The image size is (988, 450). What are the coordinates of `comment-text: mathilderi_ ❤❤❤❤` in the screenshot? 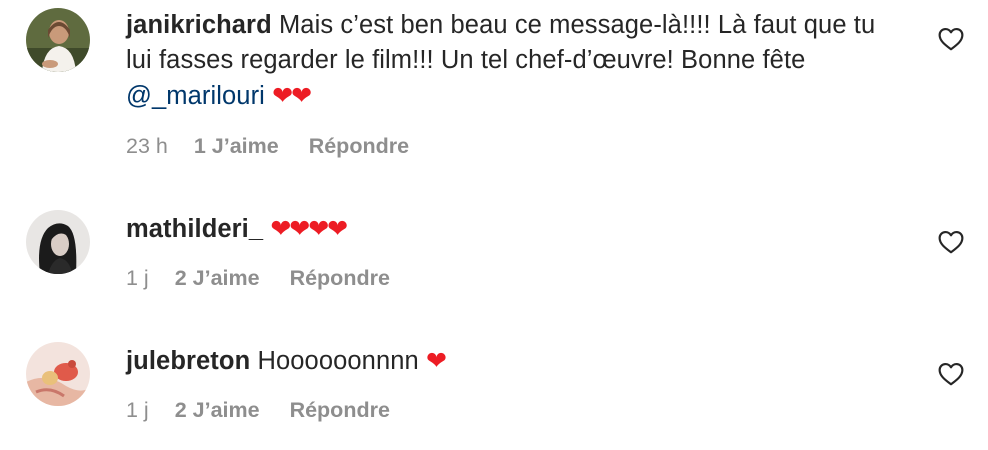 It's located at (516, 229).